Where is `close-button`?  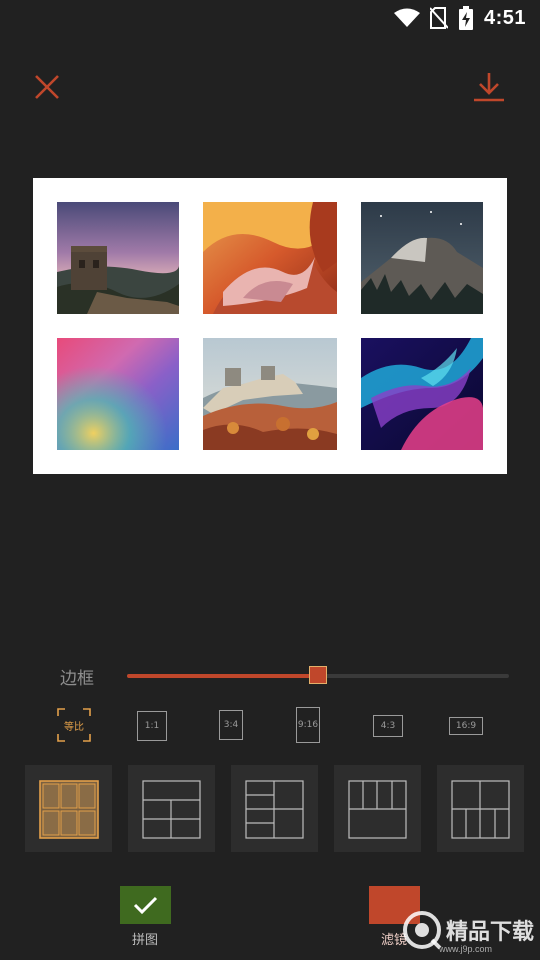
close-button is located at coordinates (47, 87).